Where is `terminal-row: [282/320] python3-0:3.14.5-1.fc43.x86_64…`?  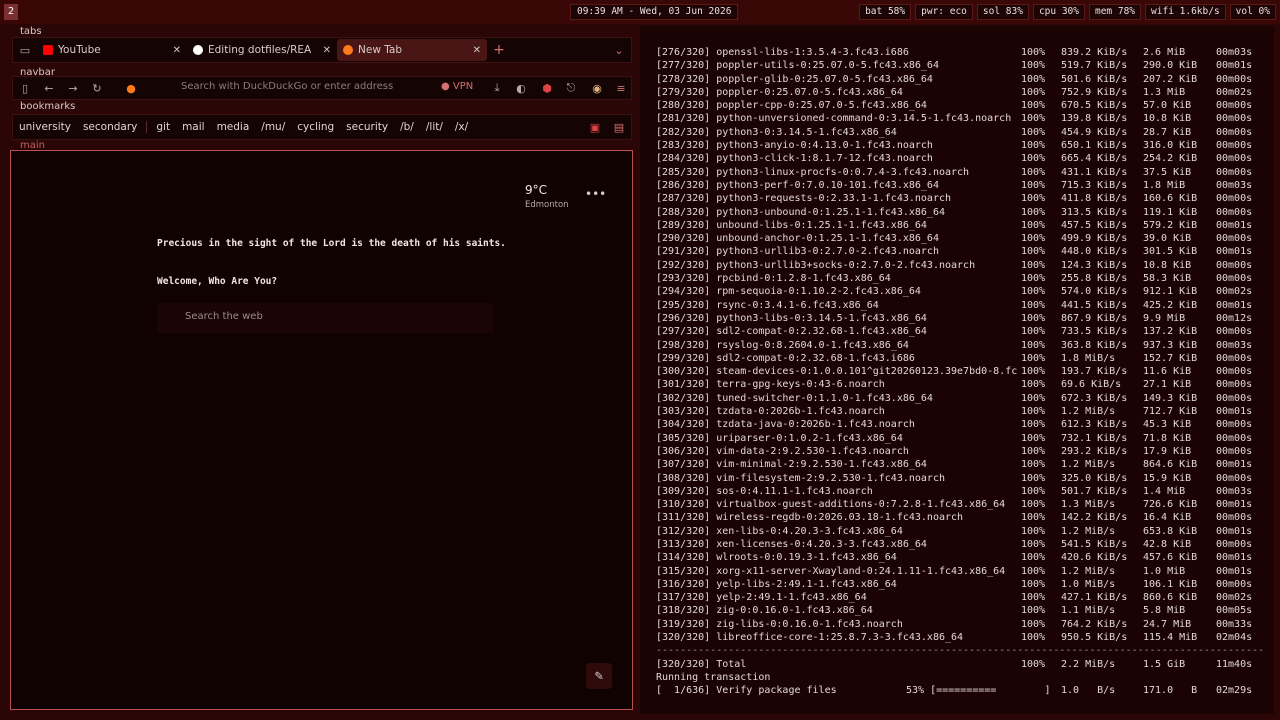
terminal-row: [282/320] python3-0:3.14.5-1.fc43.x86_64… is located at coordinates (960, 132).